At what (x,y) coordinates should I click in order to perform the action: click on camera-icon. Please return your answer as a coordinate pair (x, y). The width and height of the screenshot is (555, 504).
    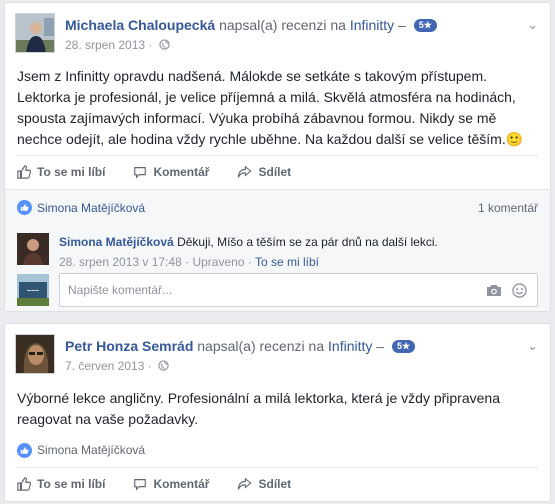
    Looking at the image, I should click on (494, 290).